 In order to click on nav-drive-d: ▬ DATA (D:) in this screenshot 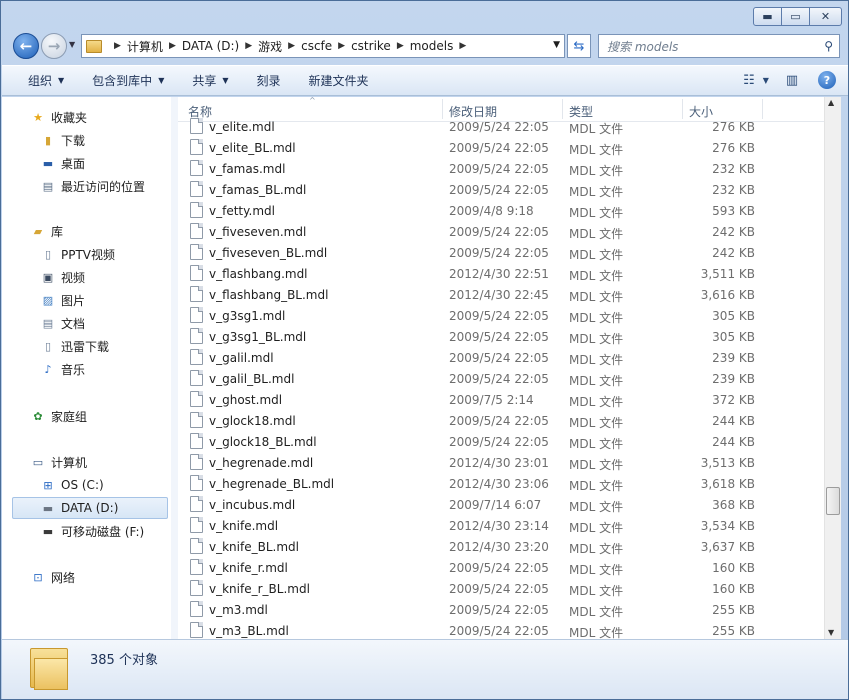, I will do `click(90, 508)`.